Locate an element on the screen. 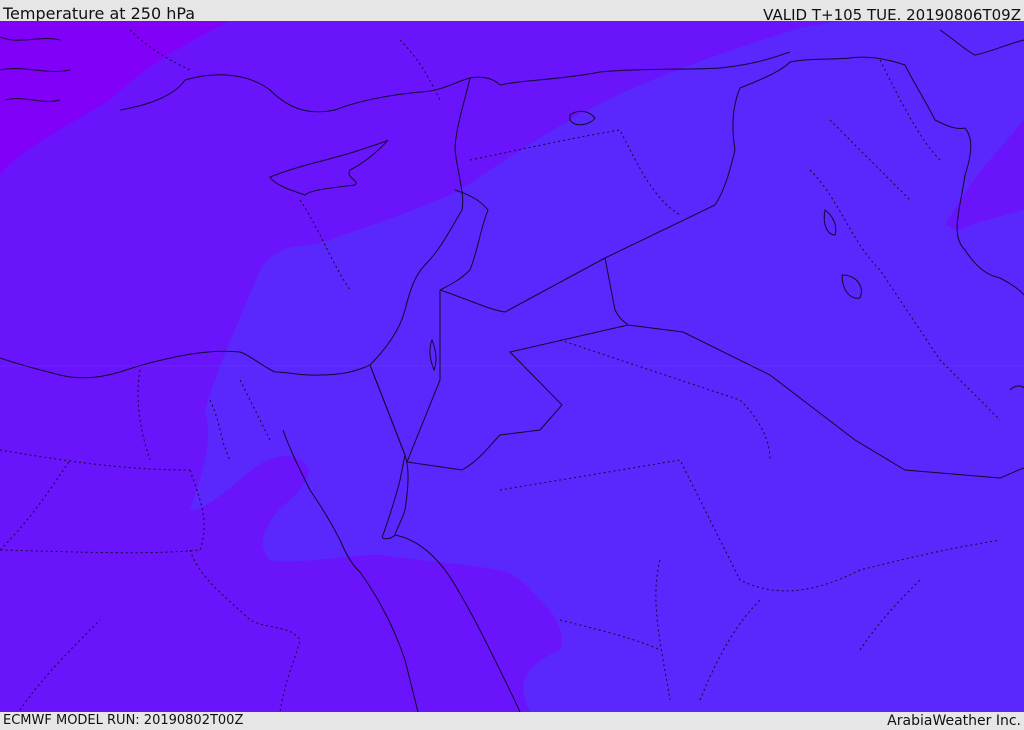 The width and height of the screenshot is (1024, 730). model-run-label: ECMWF MODEL RUN: 20190802T00Z is located at coordinates (123, 720).